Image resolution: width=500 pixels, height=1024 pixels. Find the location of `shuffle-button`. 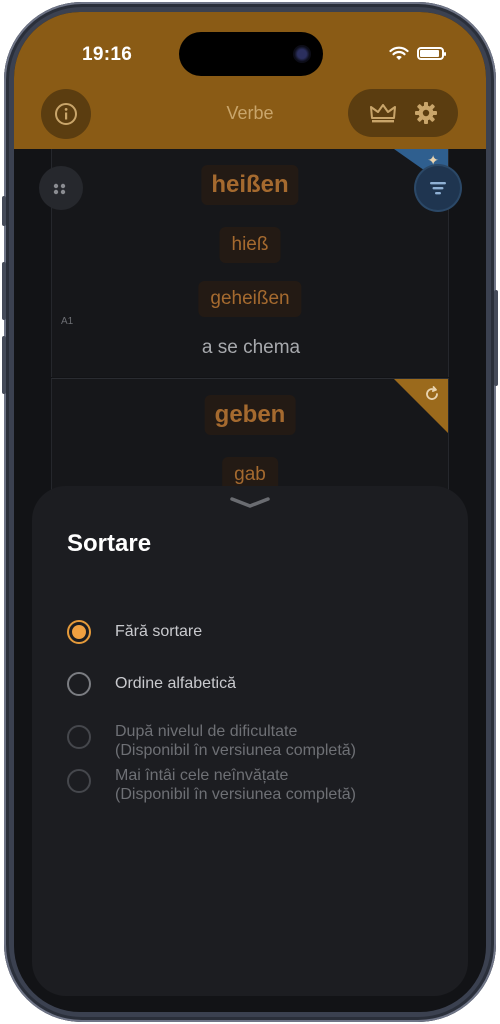

shuffle-button is located at coordinates (61, 188).